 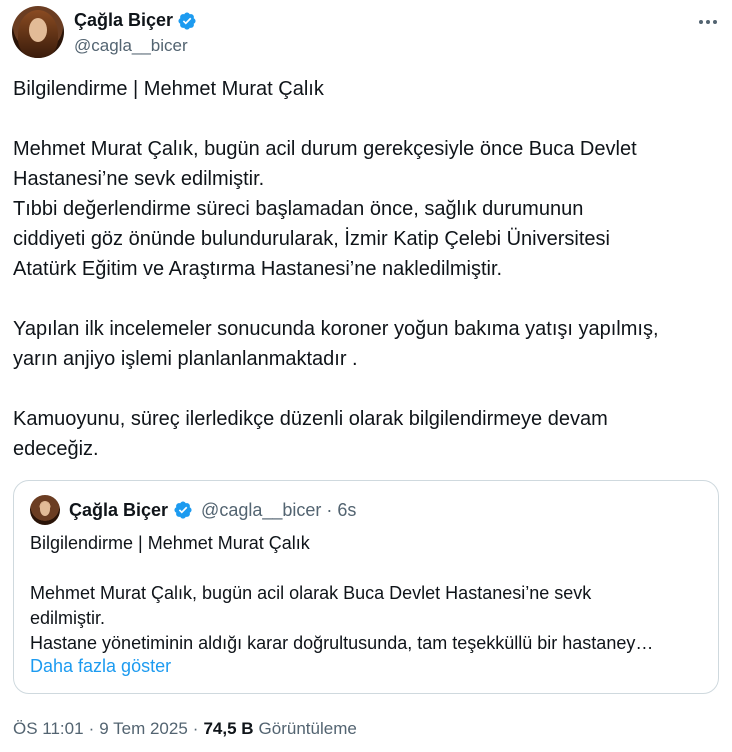 What do you see at coordinates (193, 510) in the screenshot?
I see `quoted-tweet-header: Çağla Biçer @cagla__bicer · 6s` at bounding box center [193, 510].